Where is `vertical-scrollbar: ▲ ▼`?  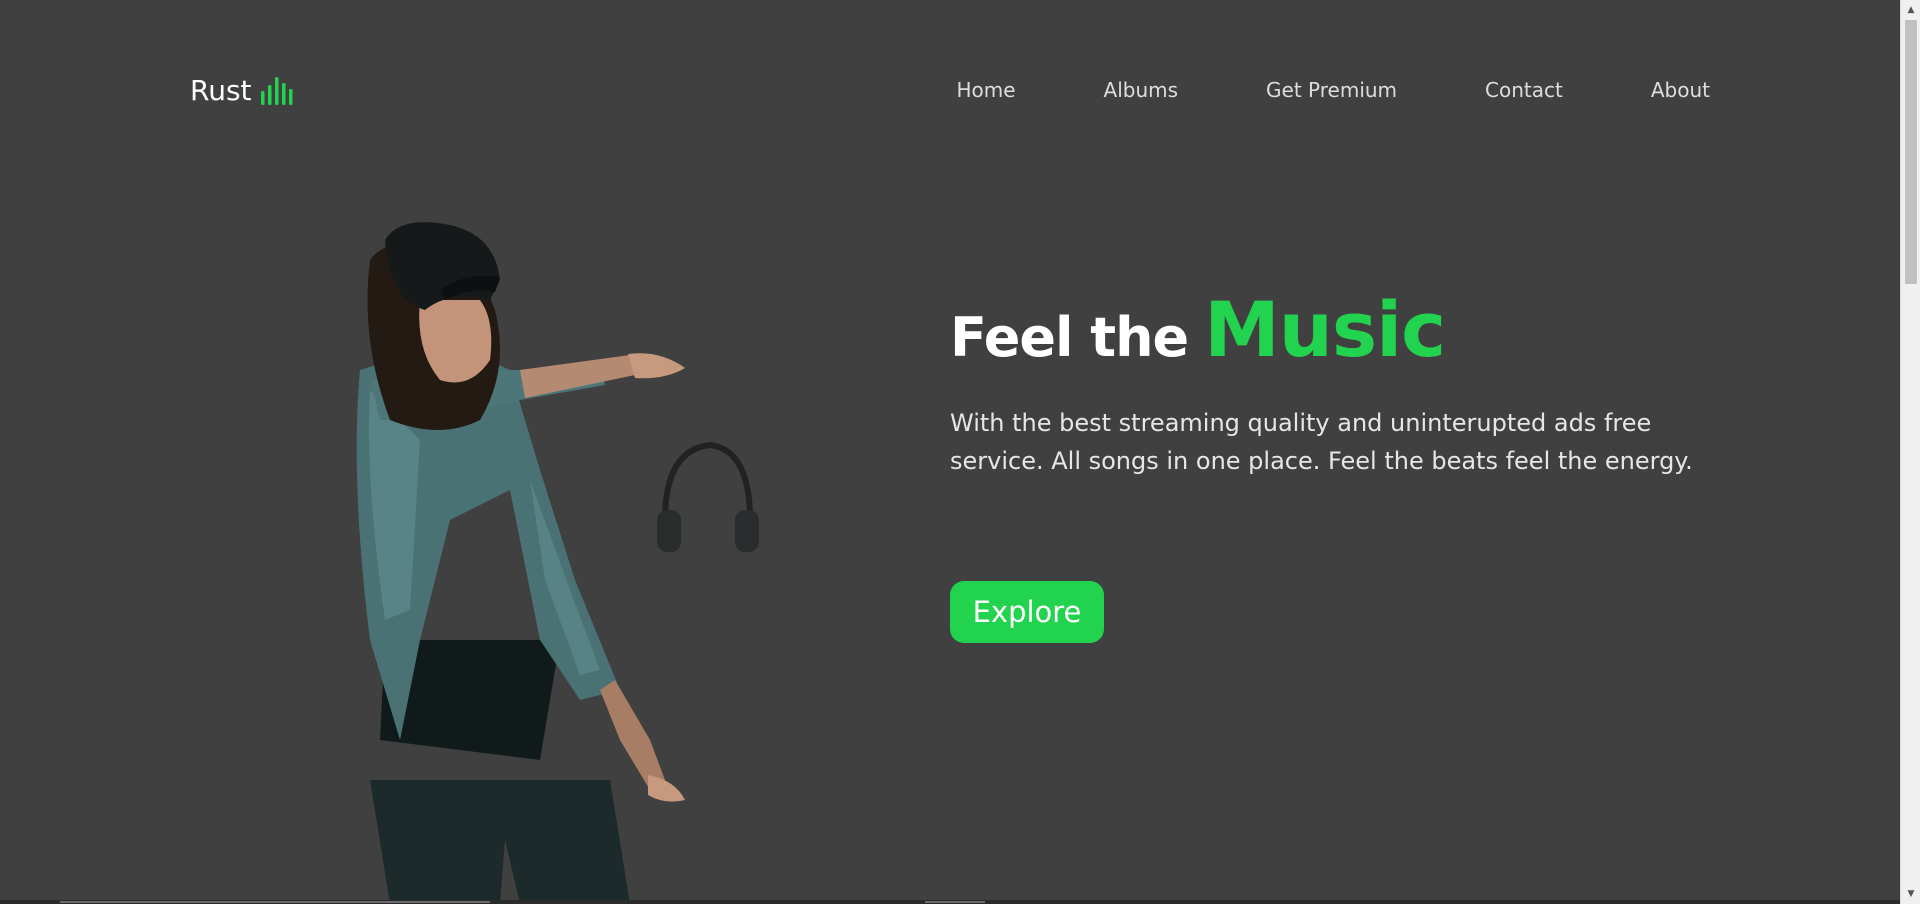
vertical-scrollbar: ▲ ▼ is located at coordinates (1910, 452).